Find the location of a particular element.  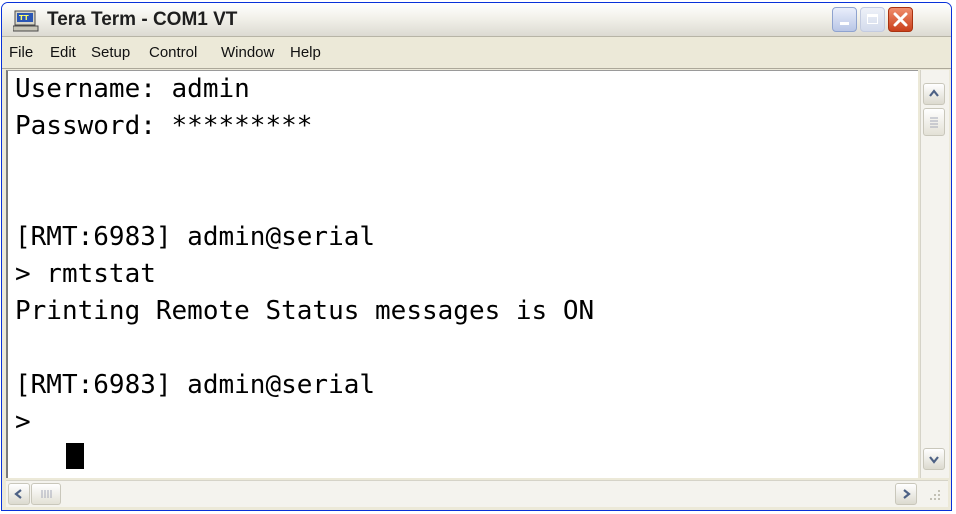

block-cursor is located at coordinates (75, 456).